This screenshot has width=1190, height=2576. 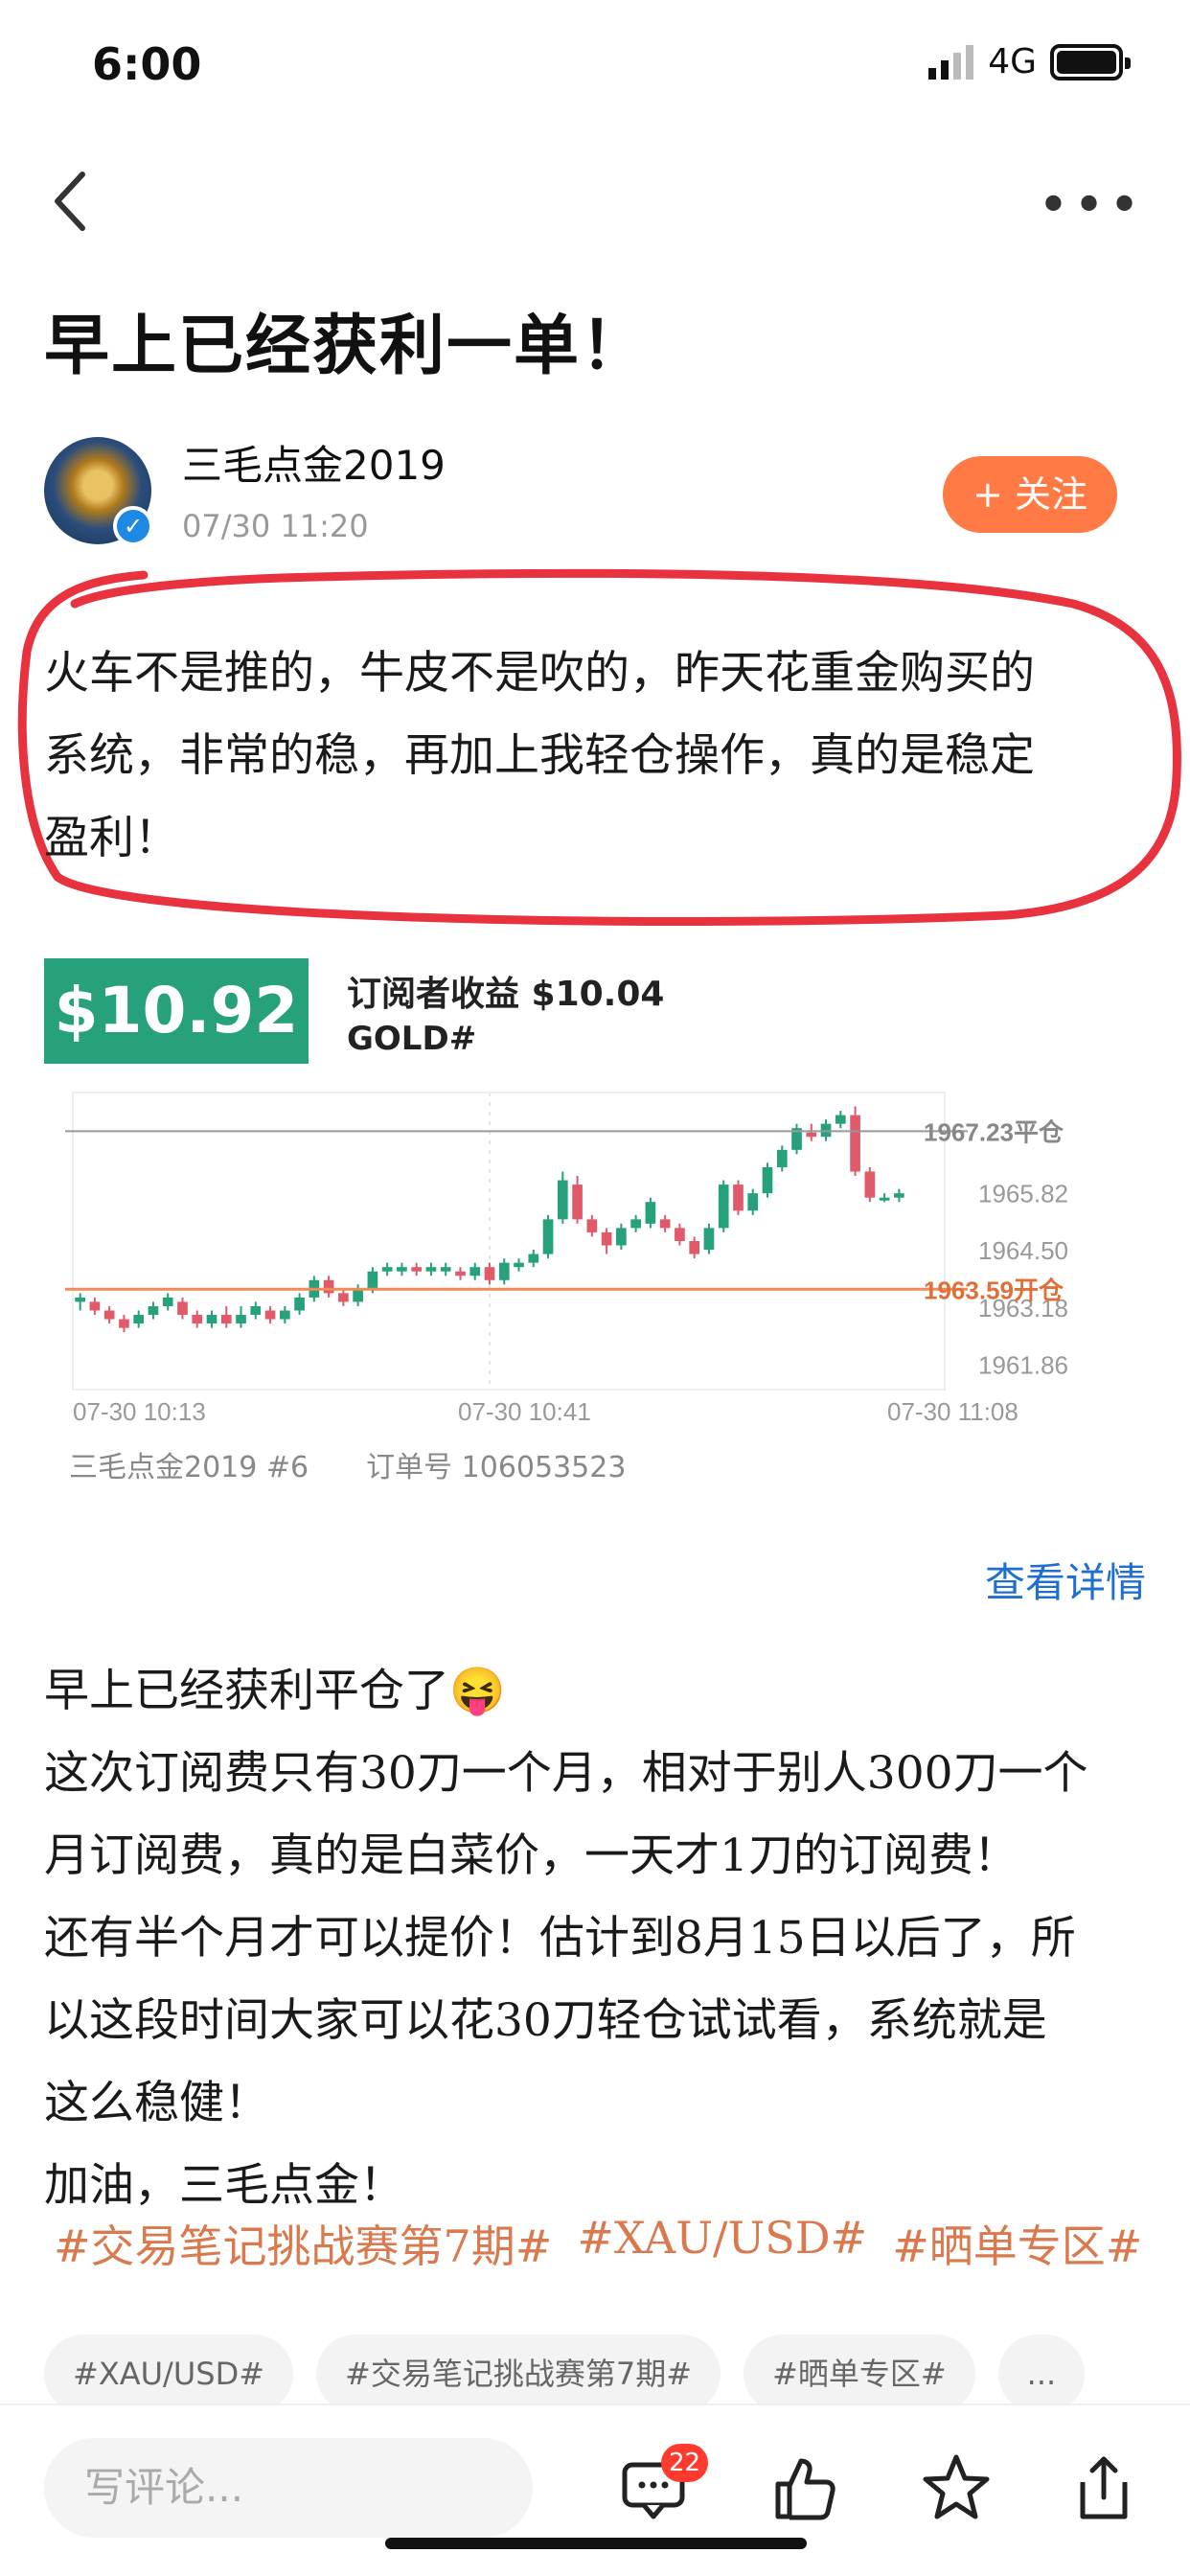 I want to click on like-icon, so click(x=805, y=2488).